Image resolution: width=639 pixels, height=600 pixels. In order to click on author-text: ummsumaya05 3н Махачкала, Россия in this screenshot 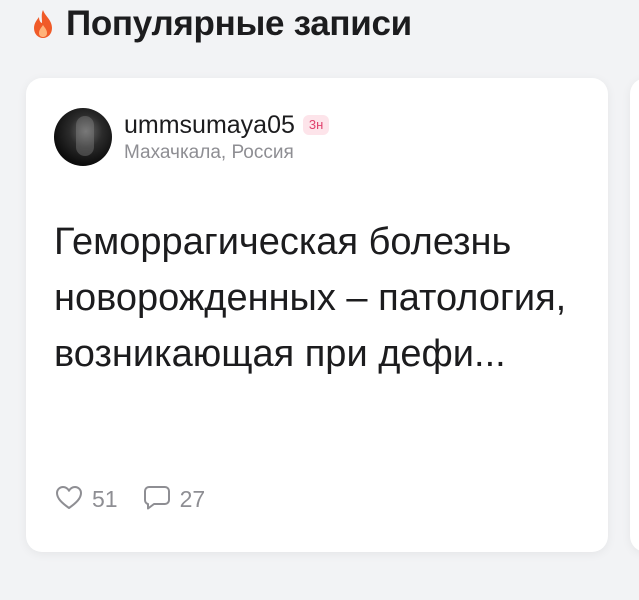, I will do `click(227, 137)`.